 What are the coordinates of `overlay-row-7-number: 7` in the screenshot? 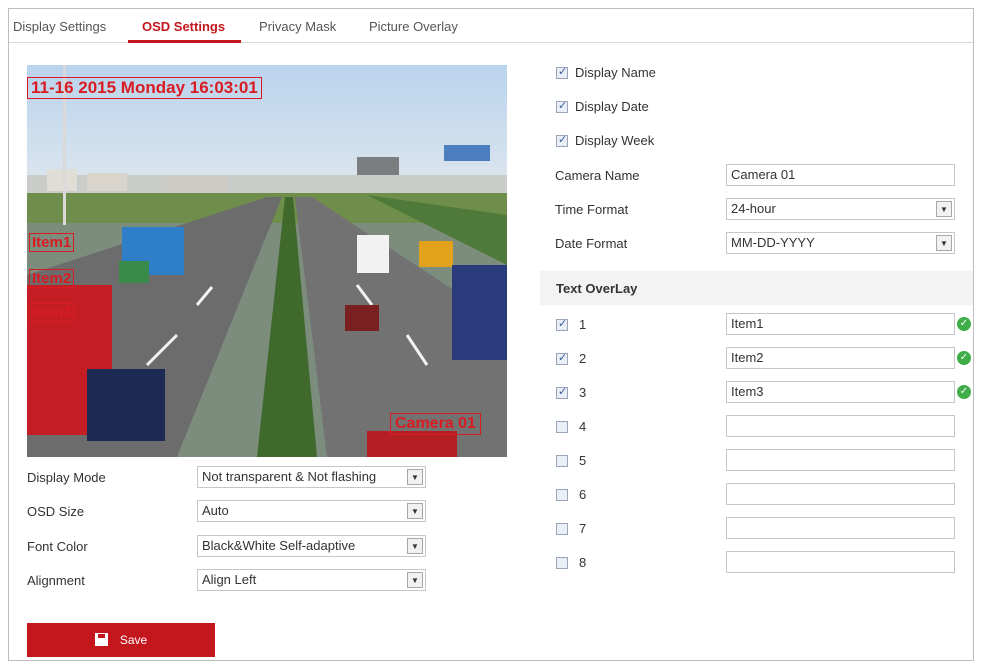 It's located at (583, 528).